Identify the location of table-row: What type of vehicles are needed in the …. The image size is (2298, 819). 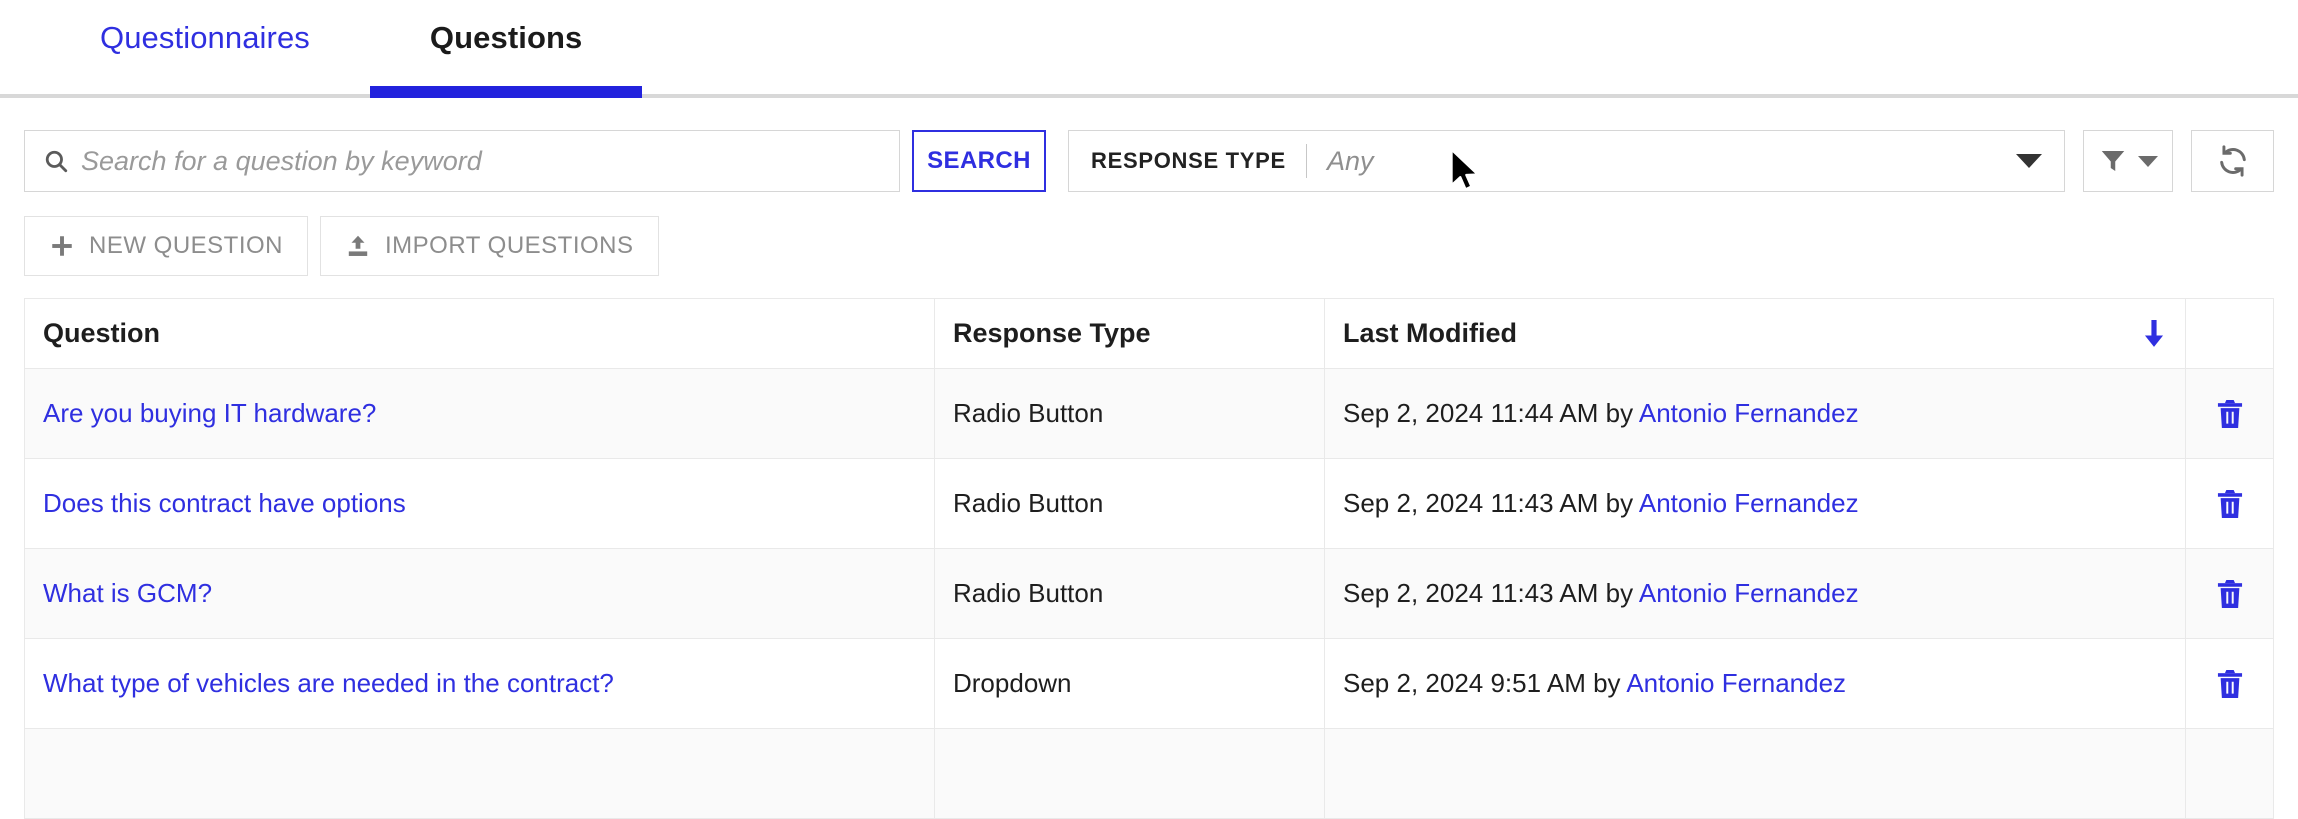
(1149, 683).